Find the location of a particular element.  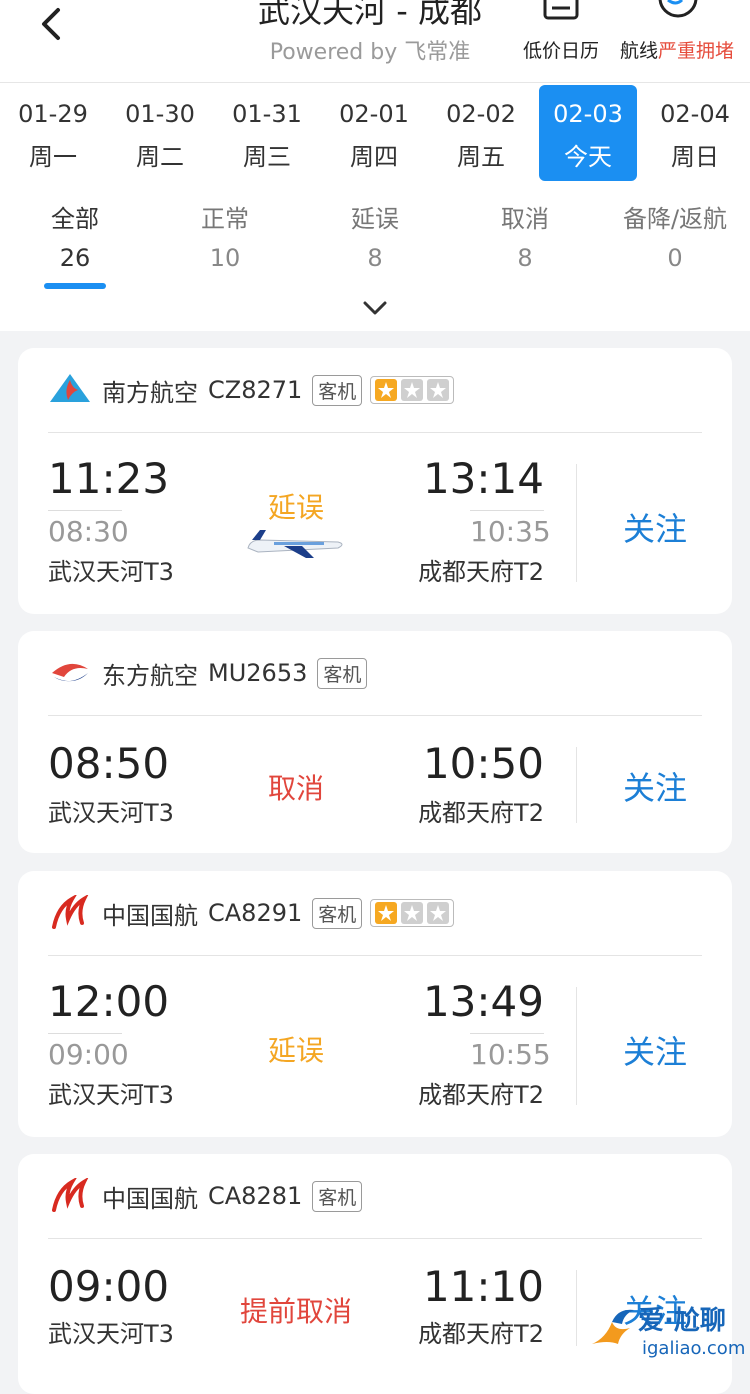

route-label: 航线 is located at coordinates (638, 51).